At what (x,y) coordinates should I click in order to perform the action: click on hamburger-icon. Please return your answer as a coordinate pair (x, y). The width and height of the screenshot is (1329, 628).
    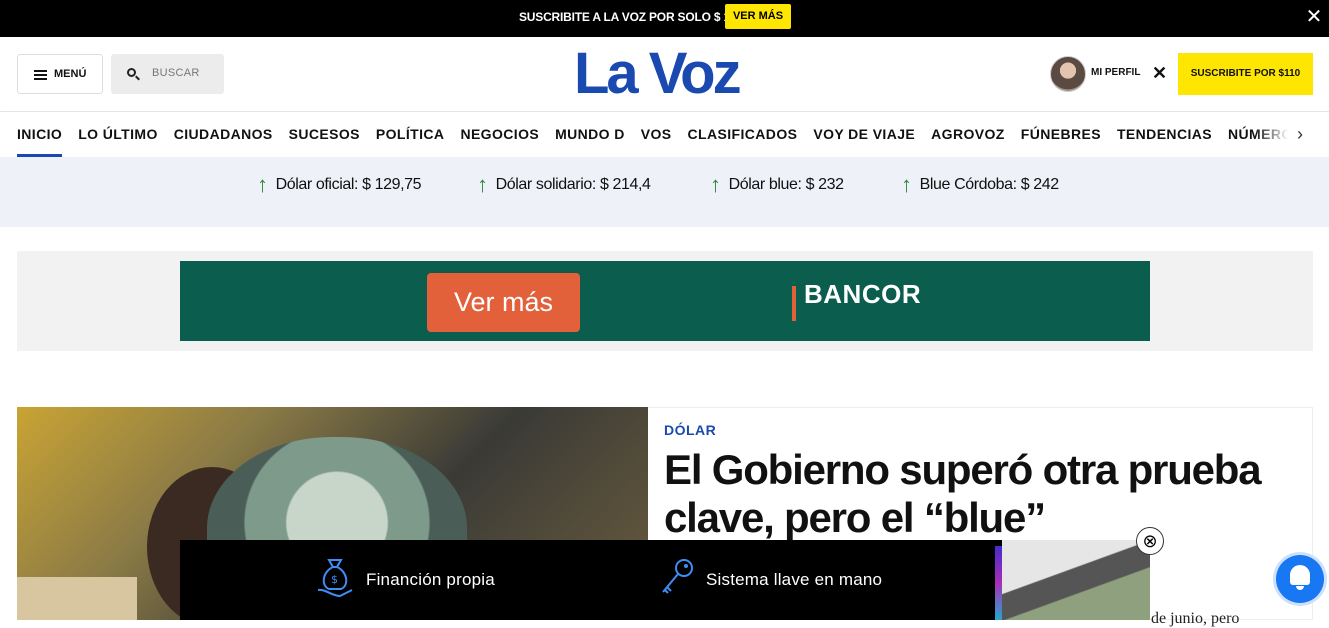
    Looking at the image, I should click on (40, 75).